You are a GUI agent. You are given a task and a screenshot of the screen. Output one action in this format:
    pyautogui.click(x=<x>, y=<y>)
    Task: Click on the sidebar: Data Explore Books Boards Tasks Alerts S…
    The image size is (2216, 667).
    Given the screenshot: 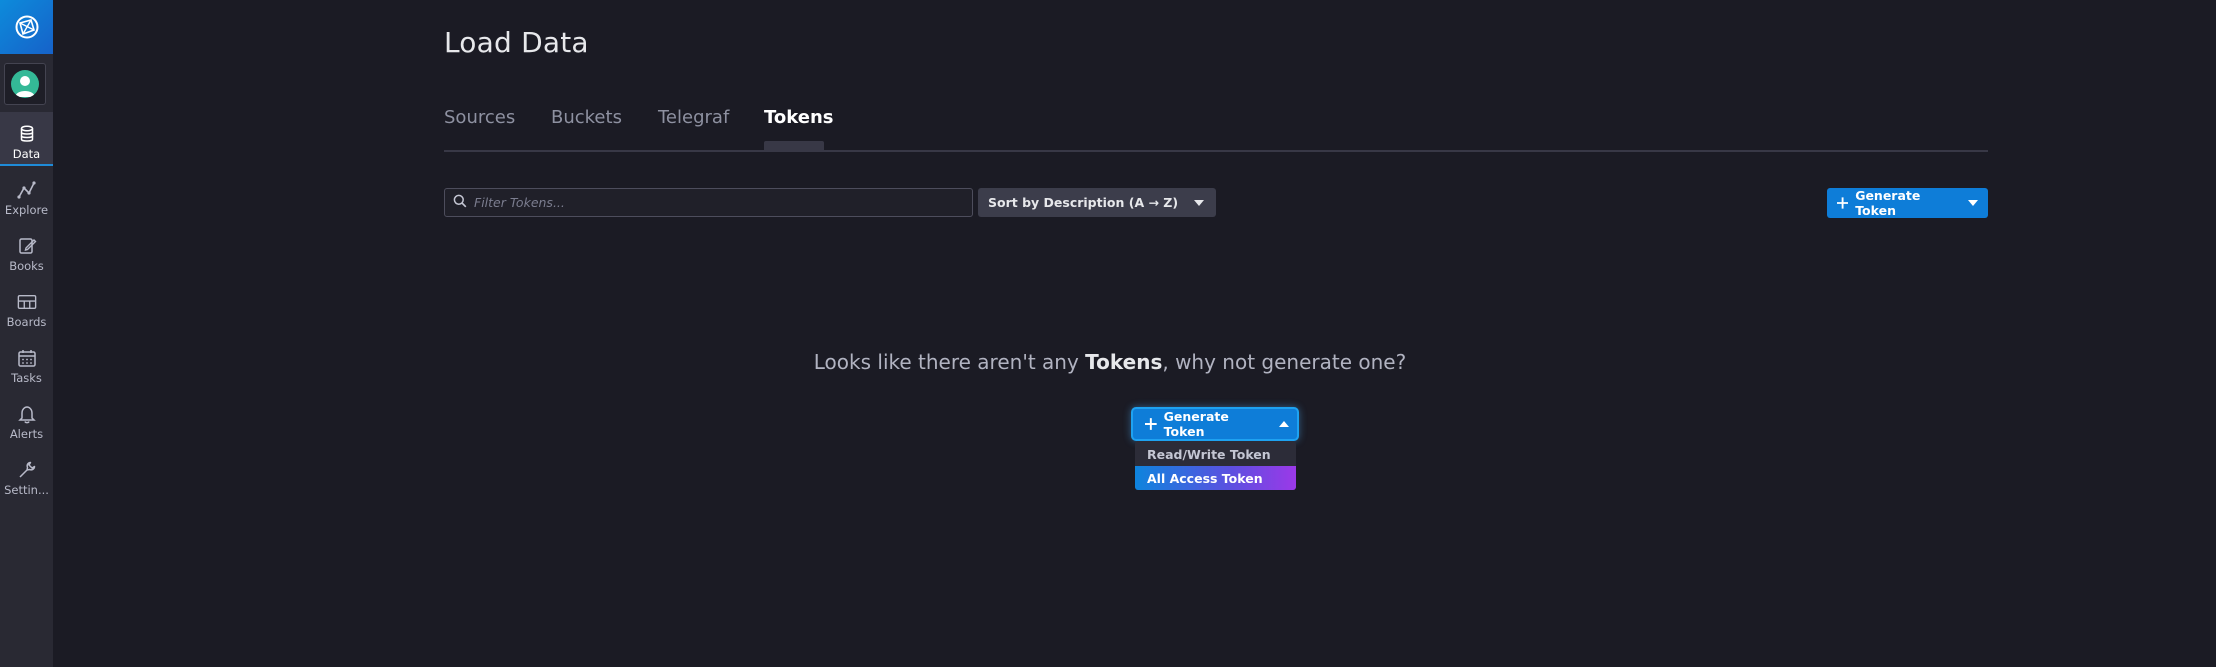 What is the action you would take?
    pyautogui.click(x=26, y=333)
    